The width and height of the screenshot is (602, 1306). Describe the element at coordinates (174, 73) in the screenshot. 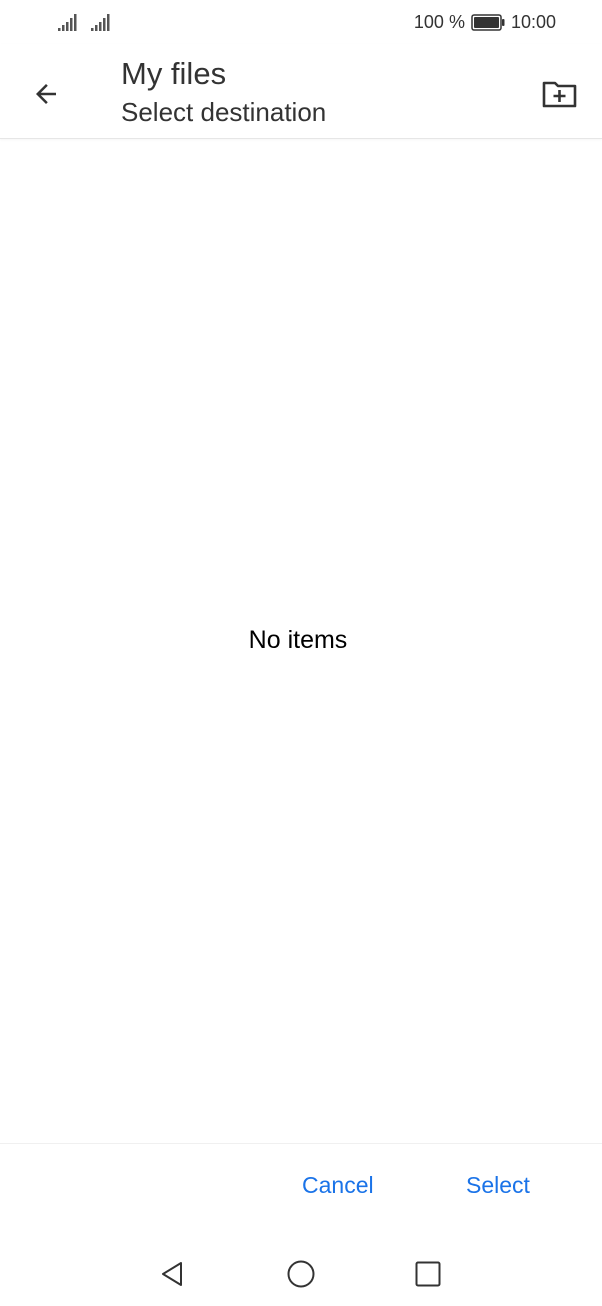

I see `page-title: My files` at that location.